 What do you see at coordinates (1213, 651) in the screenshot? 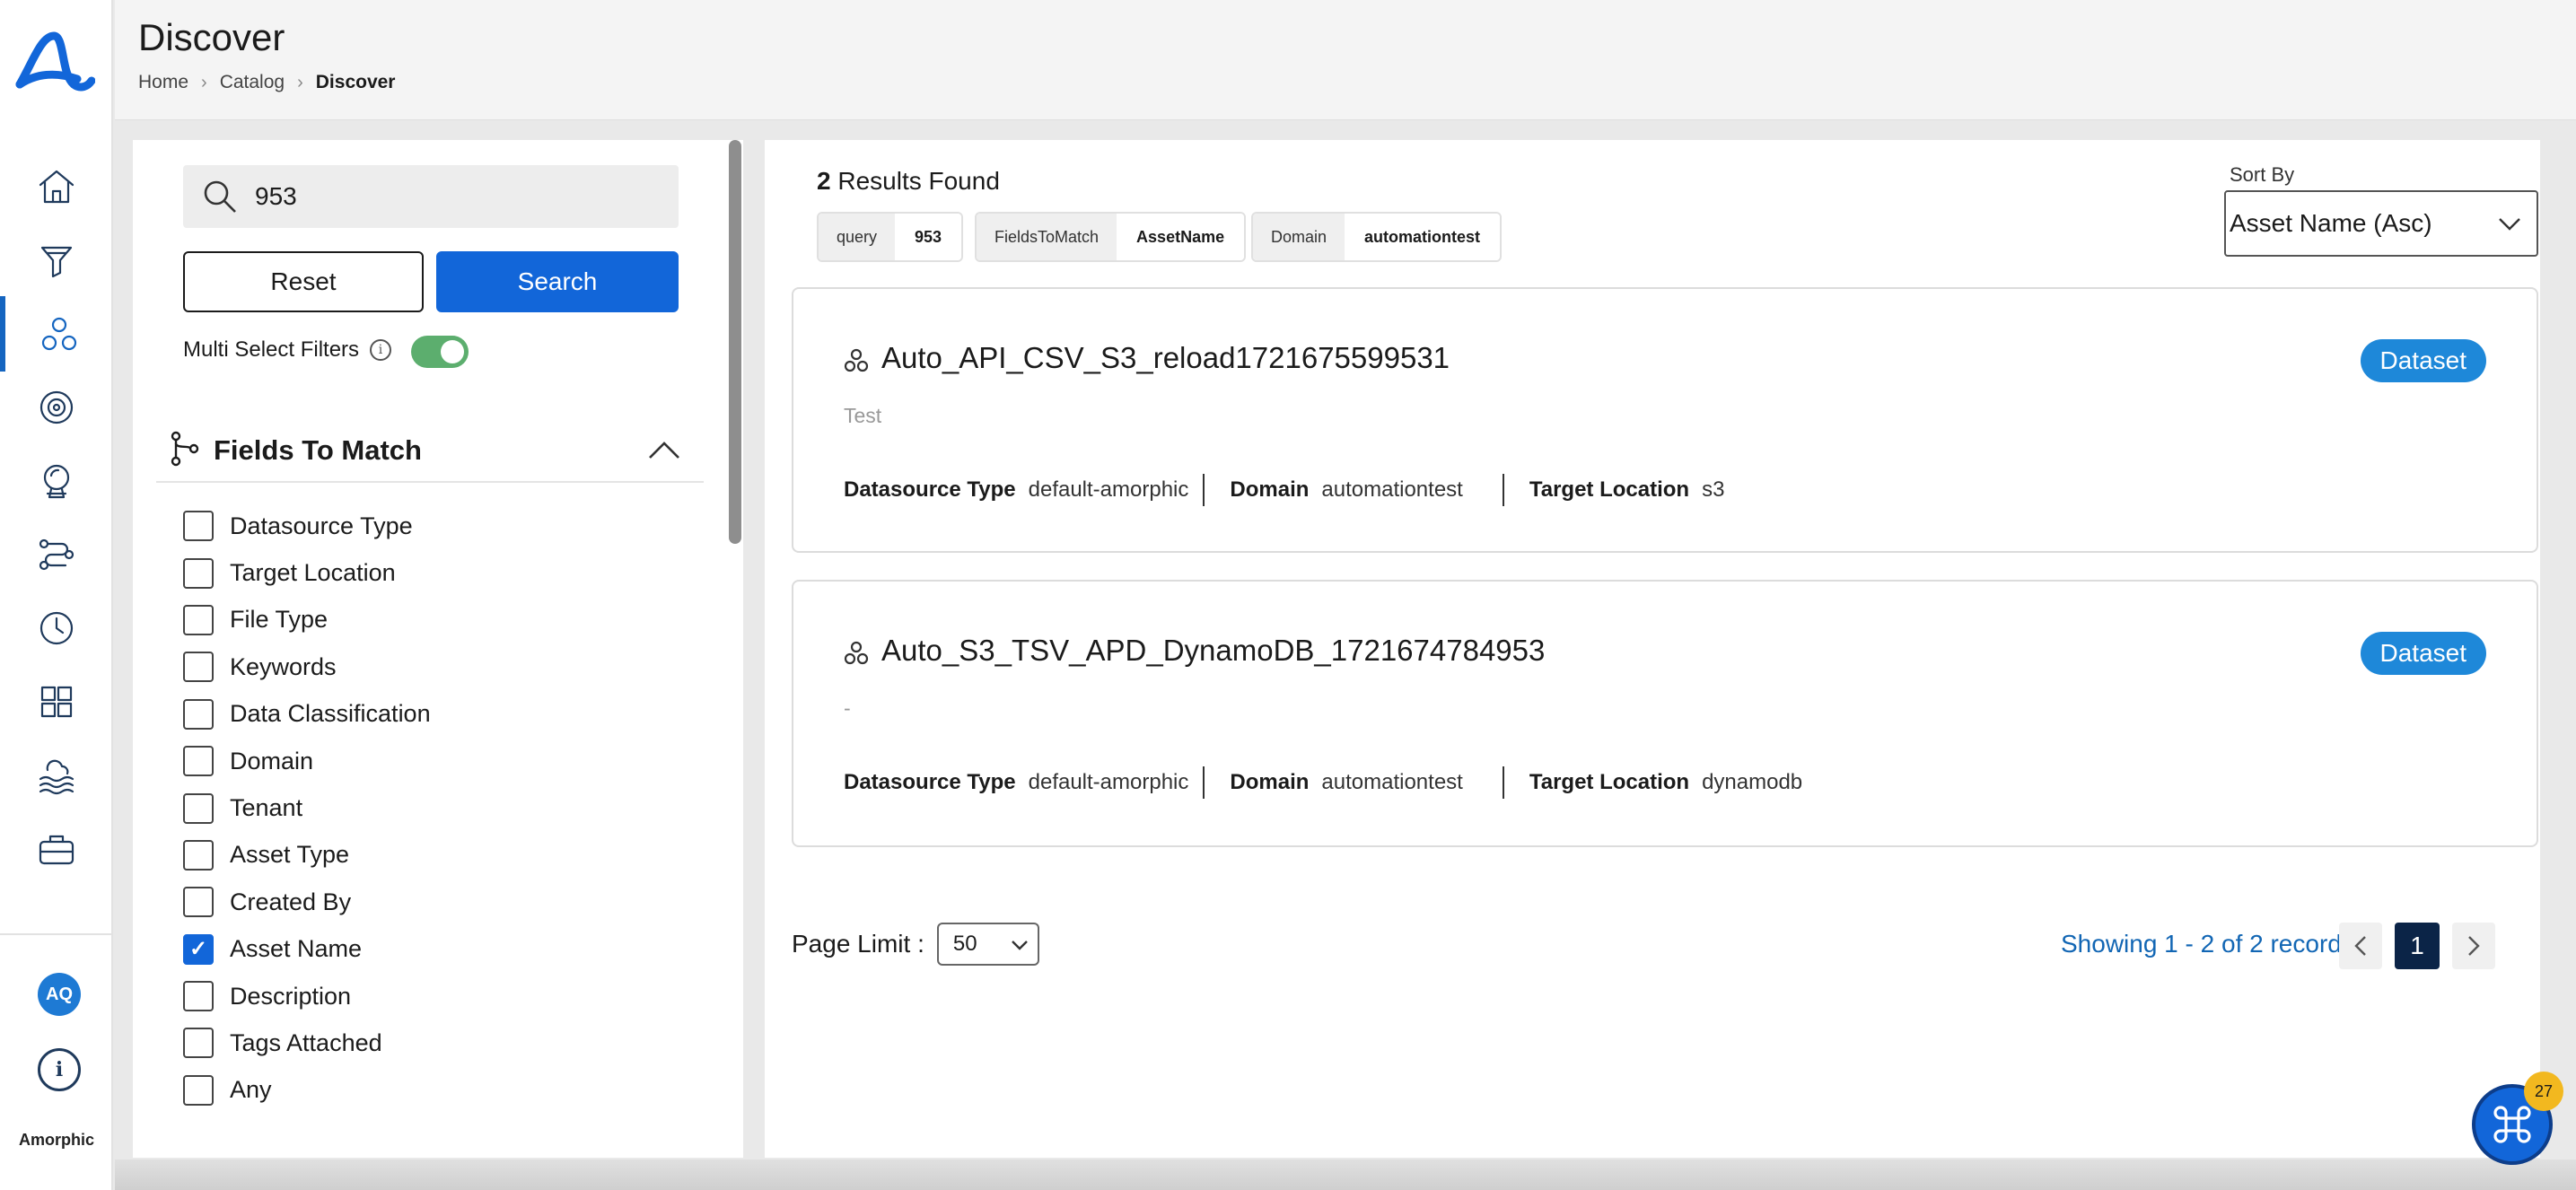
I see `asset-name-link: Auto_S3_TSV_APD_DynamoDB_1721674784953` at bounding box center [1213, 651].